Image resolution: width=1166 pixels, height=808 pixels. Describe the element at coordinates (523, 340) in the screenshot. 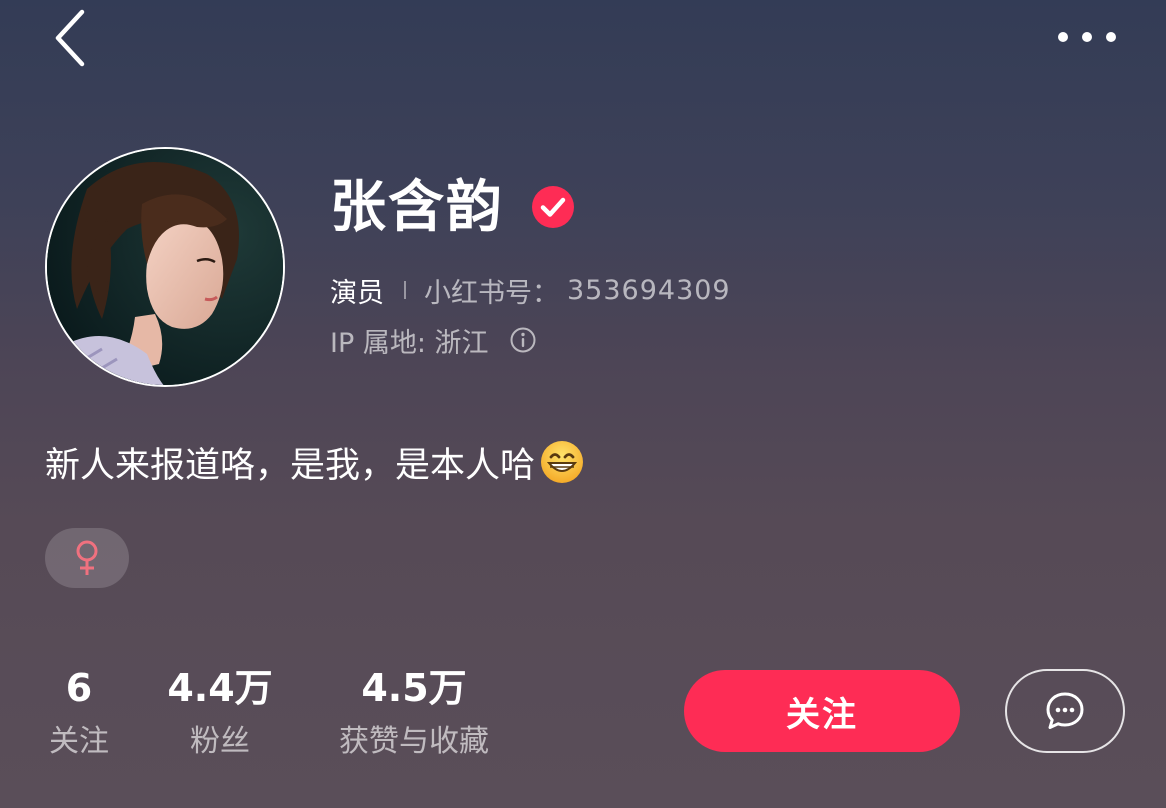

I see `info-icon` at that location.